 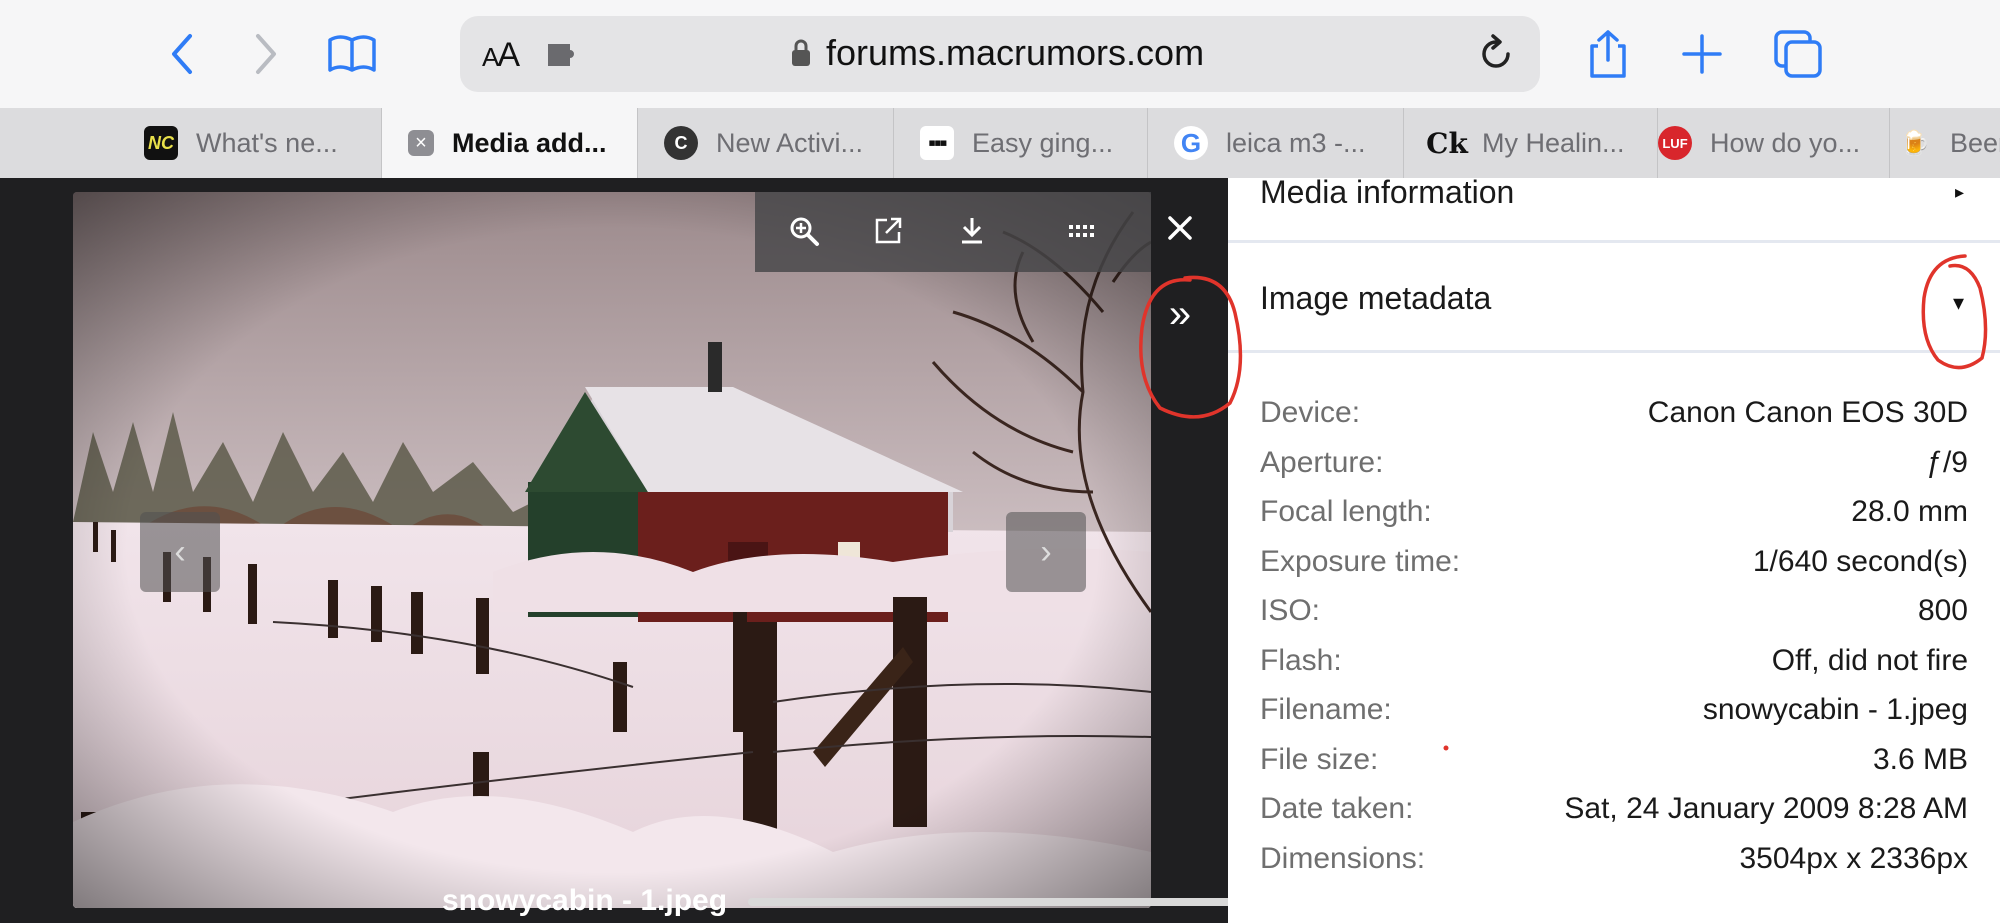 What do you see at coordinates (1387, 192) in the screenshot?
I see `media-information-header: Media information` at bounding box center [1387, 192].